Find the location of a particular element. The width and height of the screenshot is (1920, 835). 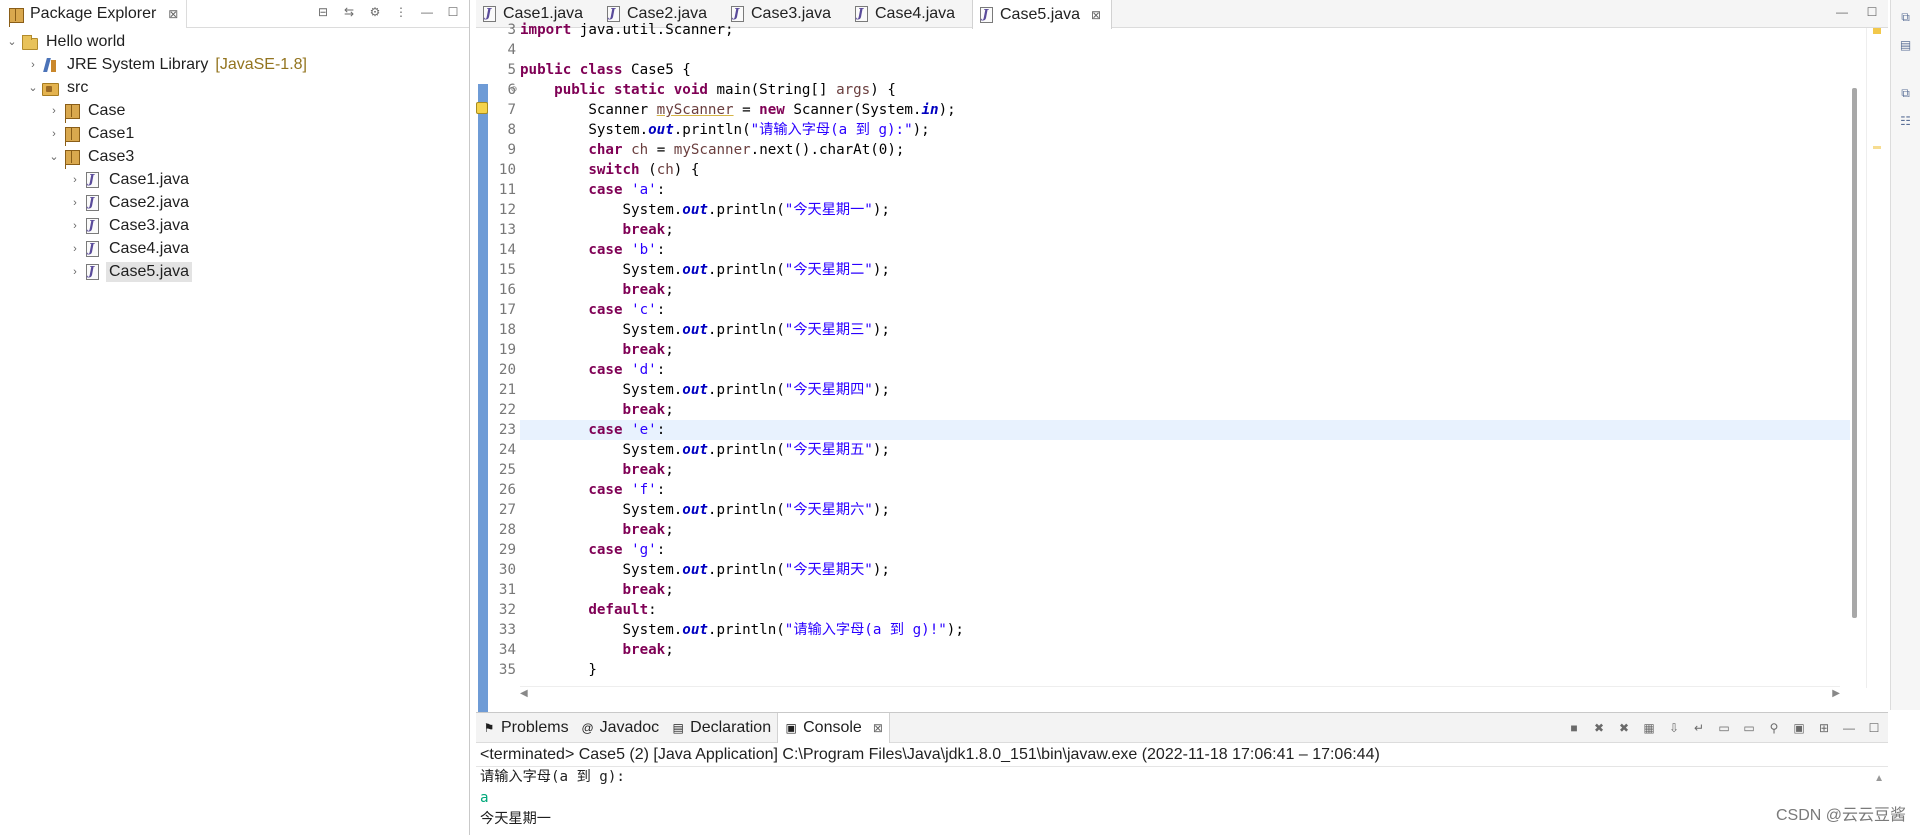

display-console-icon: ▣ is located at coordinates (1799, 728).